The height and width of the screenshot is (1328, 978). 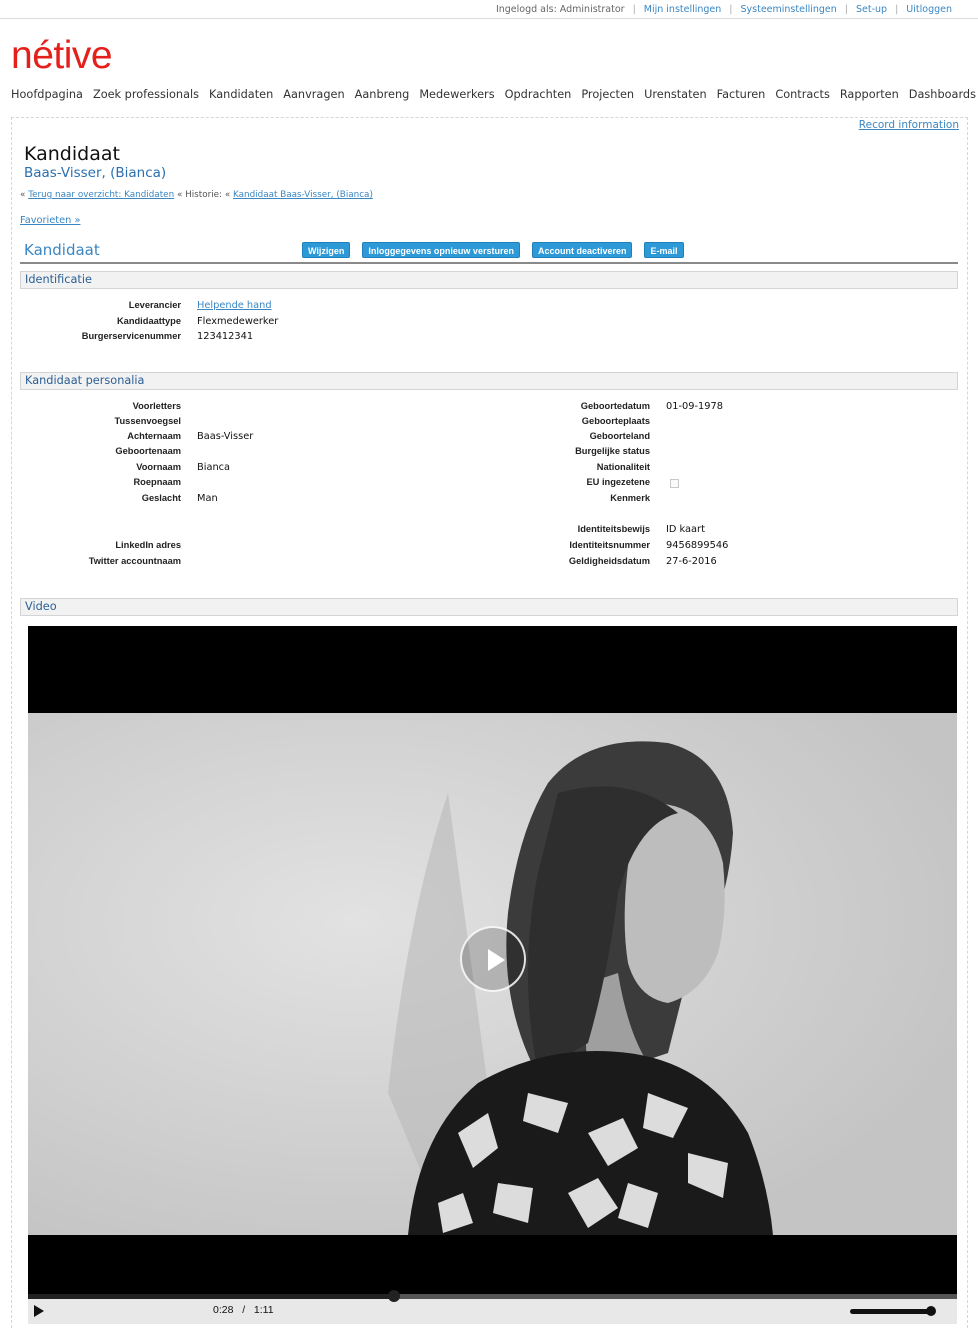 I want to click on back-to-overview-link: Terug naar overzicht: Kandidaten, so click(x=101, y=195).